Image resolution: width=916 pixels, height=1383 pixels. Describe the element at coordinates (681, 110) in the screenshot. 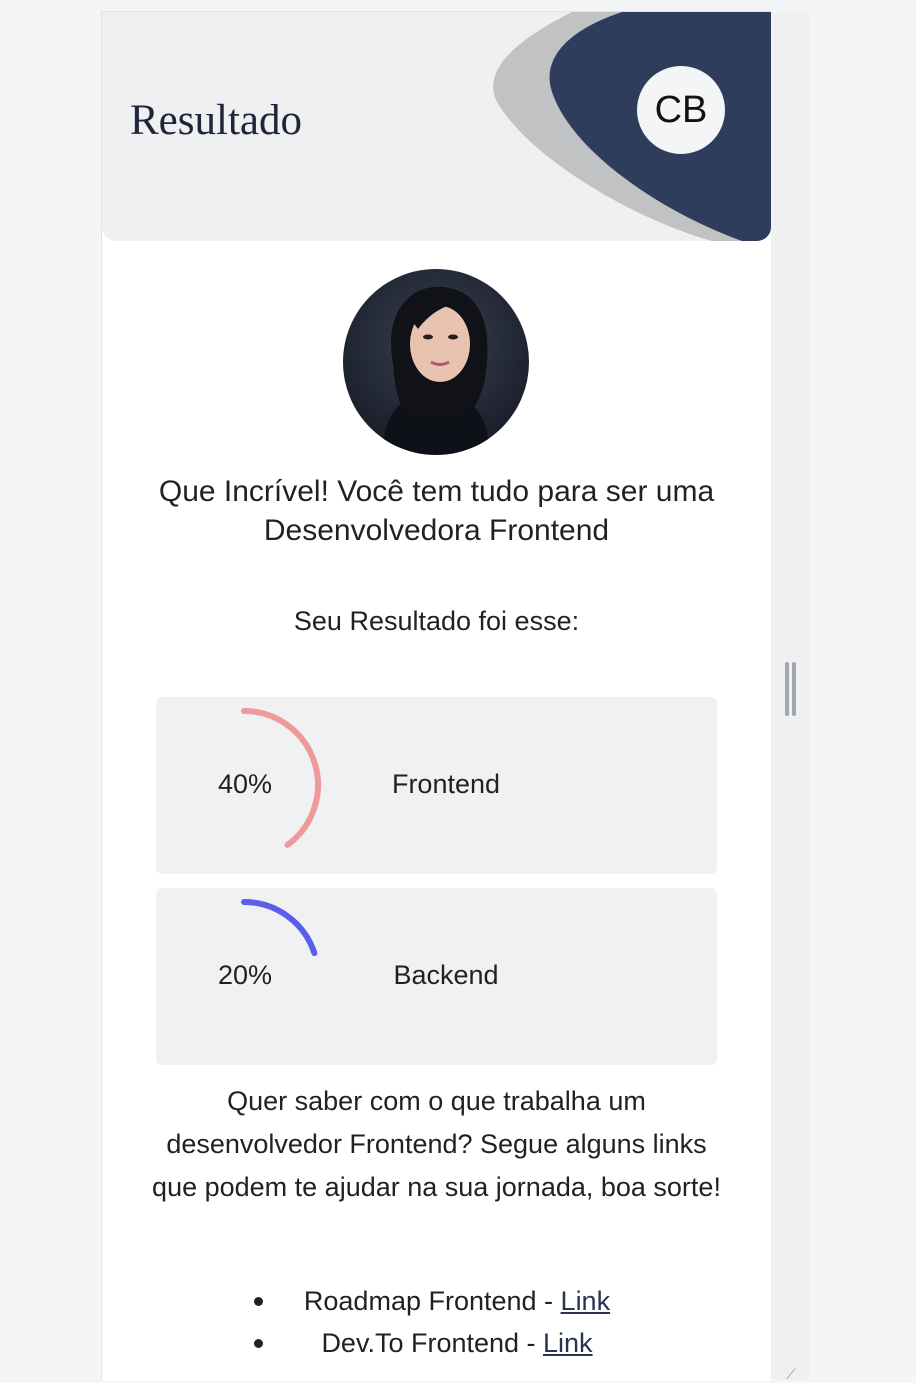

I see `user-initials-badge: CB` at that location.